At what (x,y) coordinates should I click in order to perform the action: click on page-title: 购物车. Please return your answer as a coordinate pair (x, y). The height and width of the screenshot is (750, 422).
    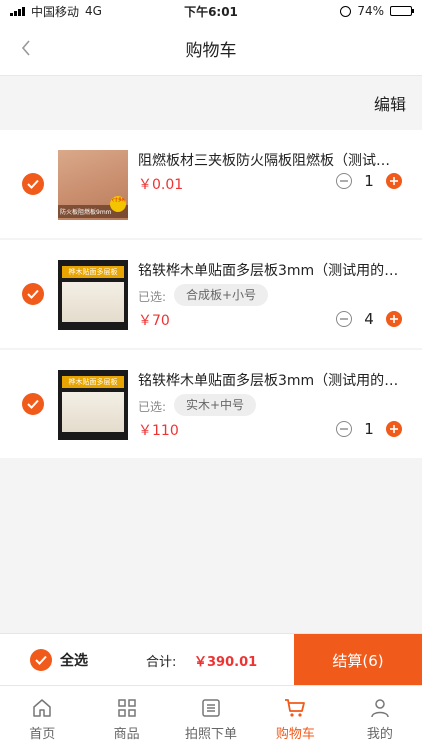
    Looking at the image, I should click on (211, 51).